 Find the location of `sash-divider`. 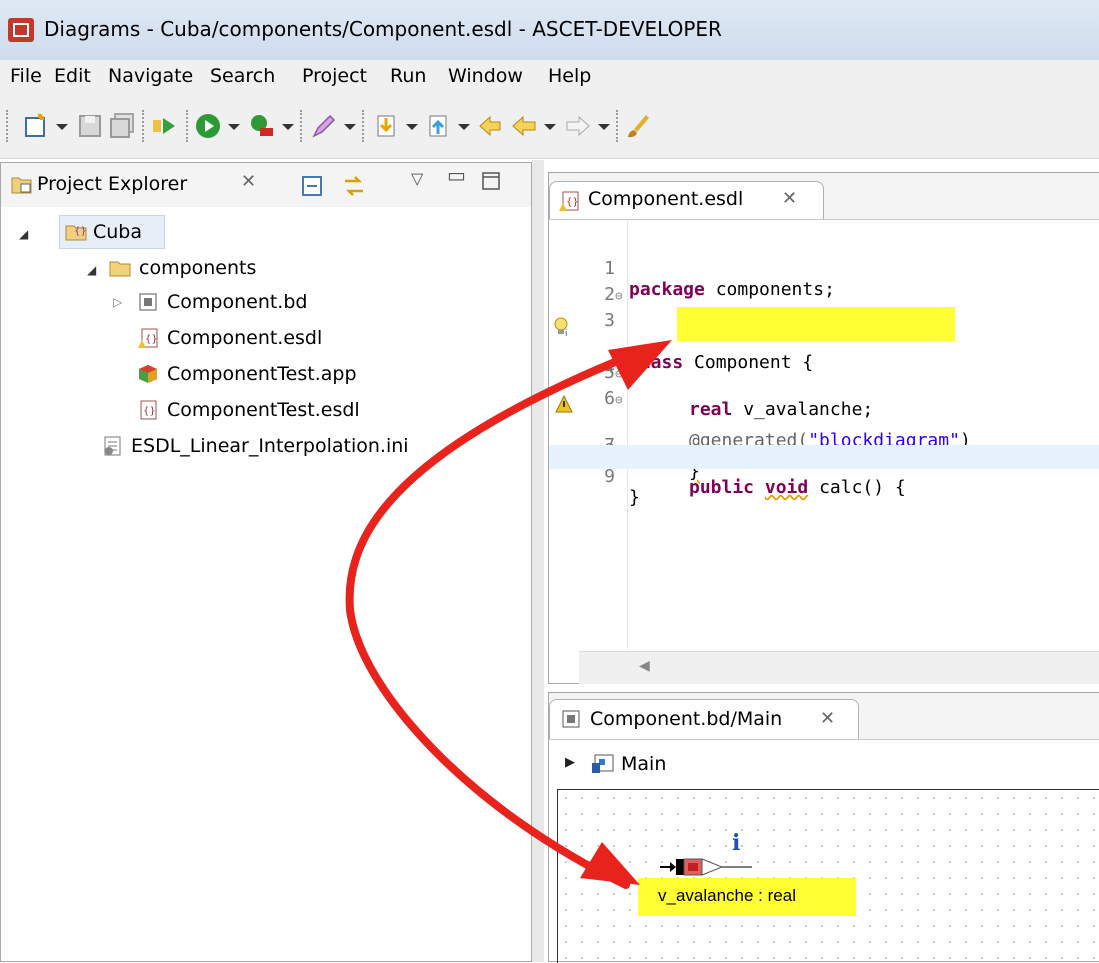

sash-divider is located at coordinates (538, 561).